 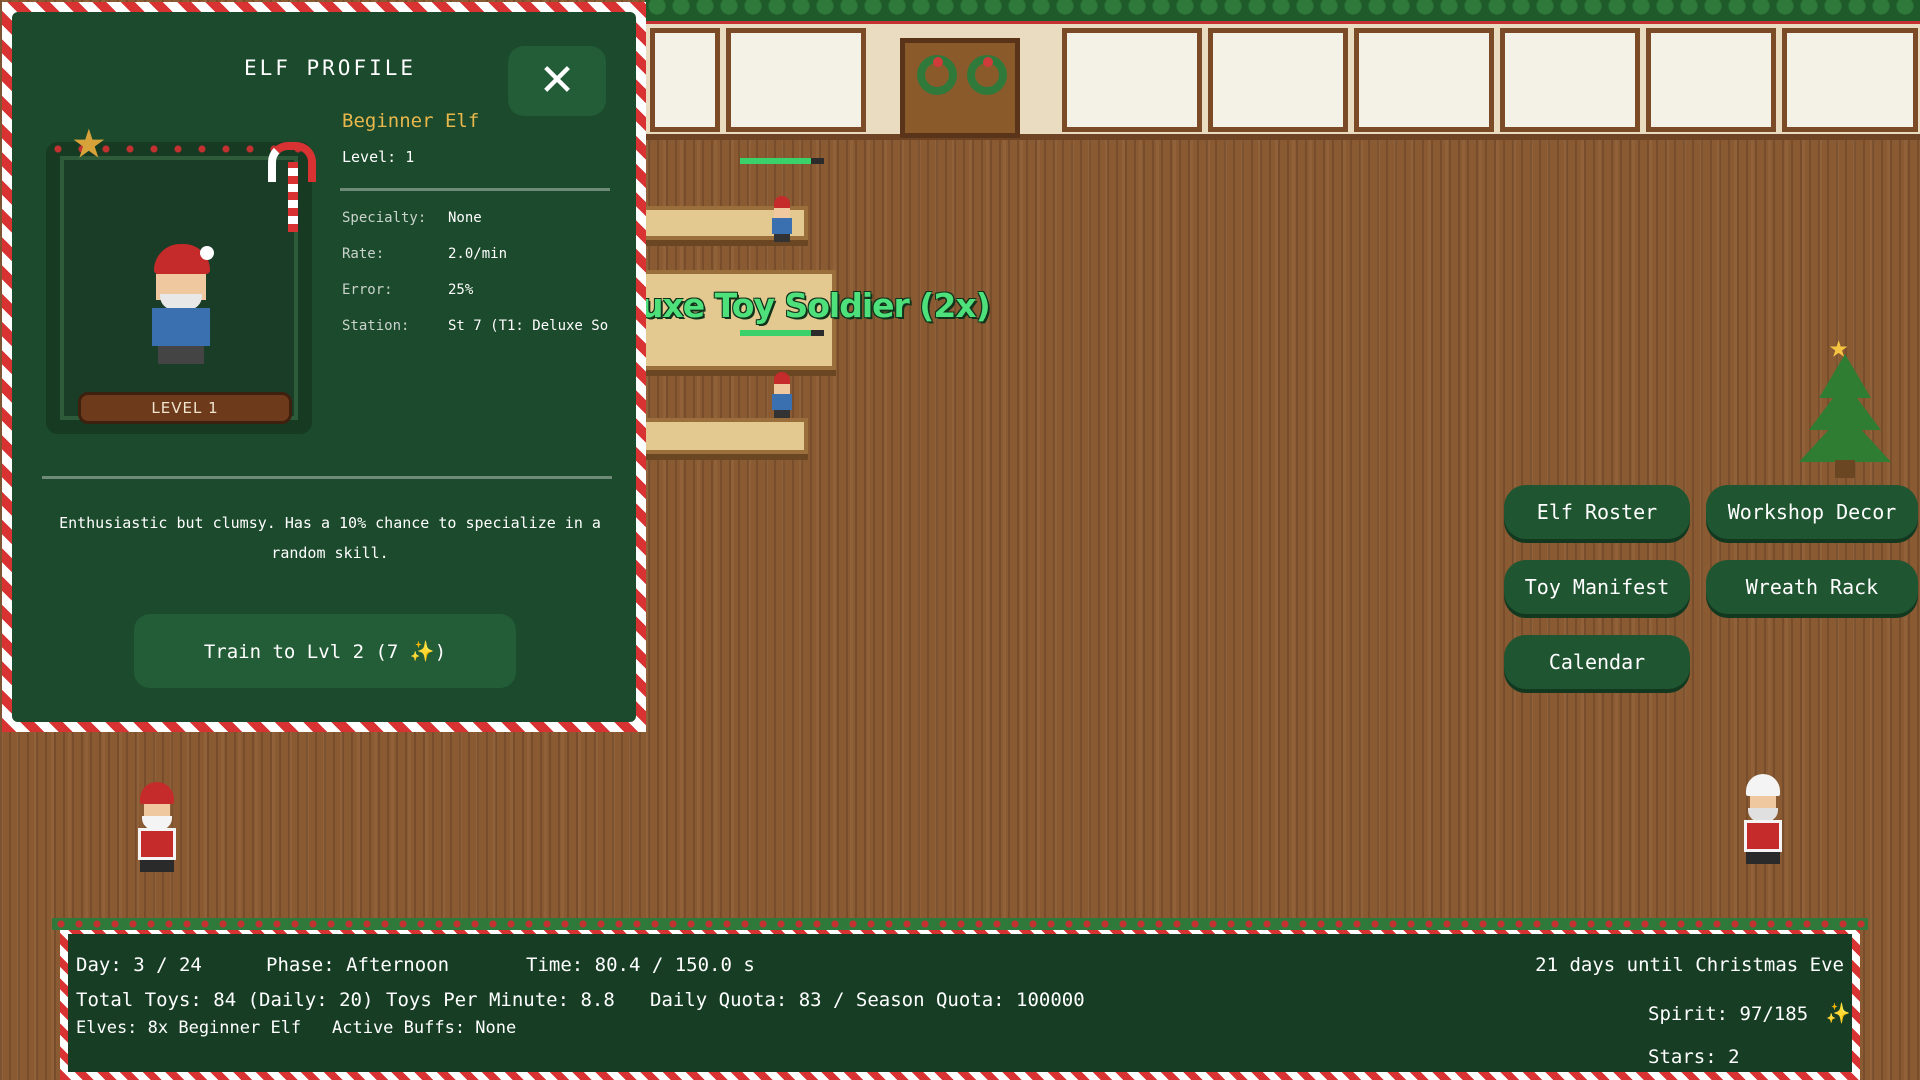 I want to click on close-icon: ✕, so click(x=557, y=80).